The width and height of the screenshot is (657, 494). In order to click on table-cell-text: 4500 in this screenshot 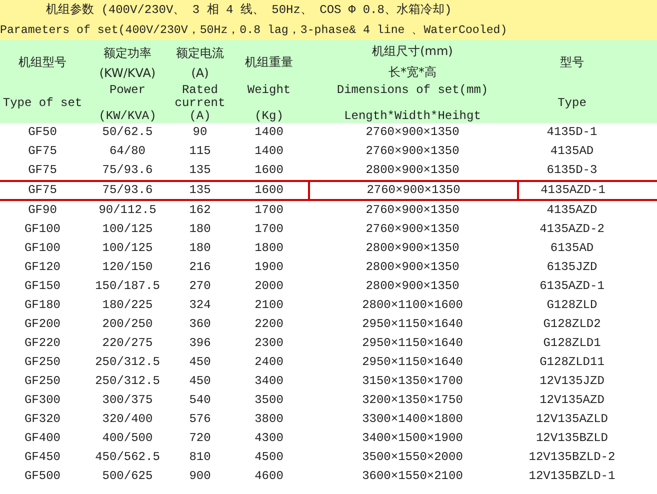, I will do `click(269, 457)`.